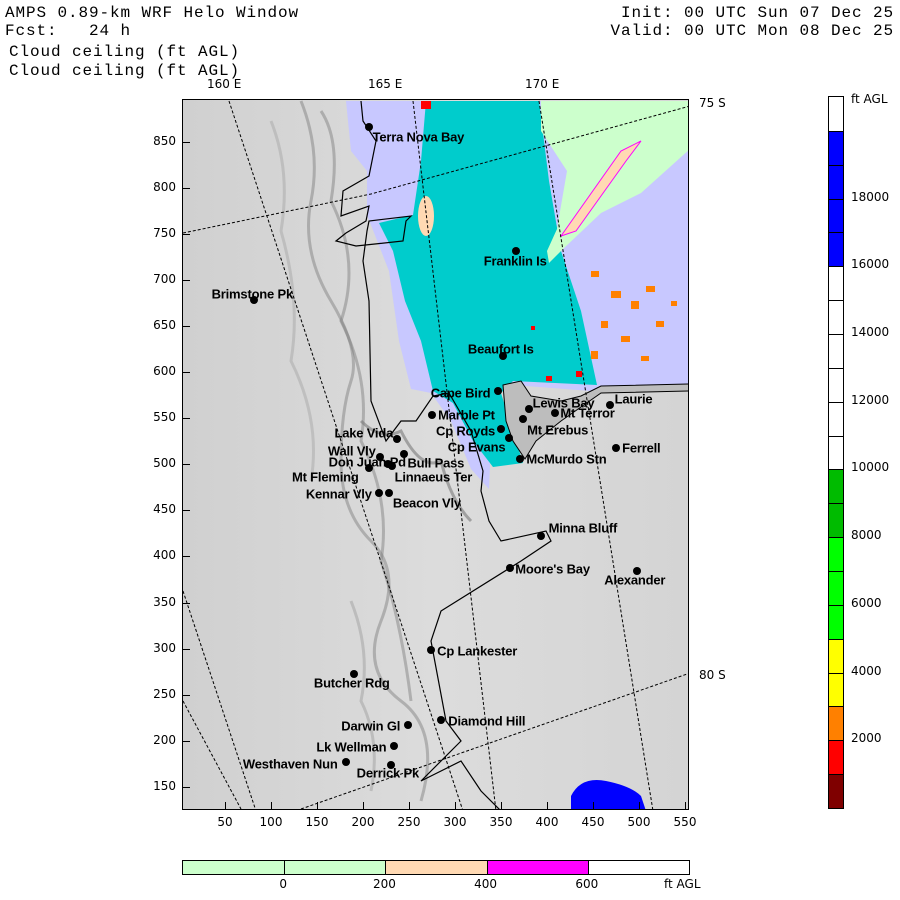  I want to click on station-label: Lk Wellman, so click(351, 747).